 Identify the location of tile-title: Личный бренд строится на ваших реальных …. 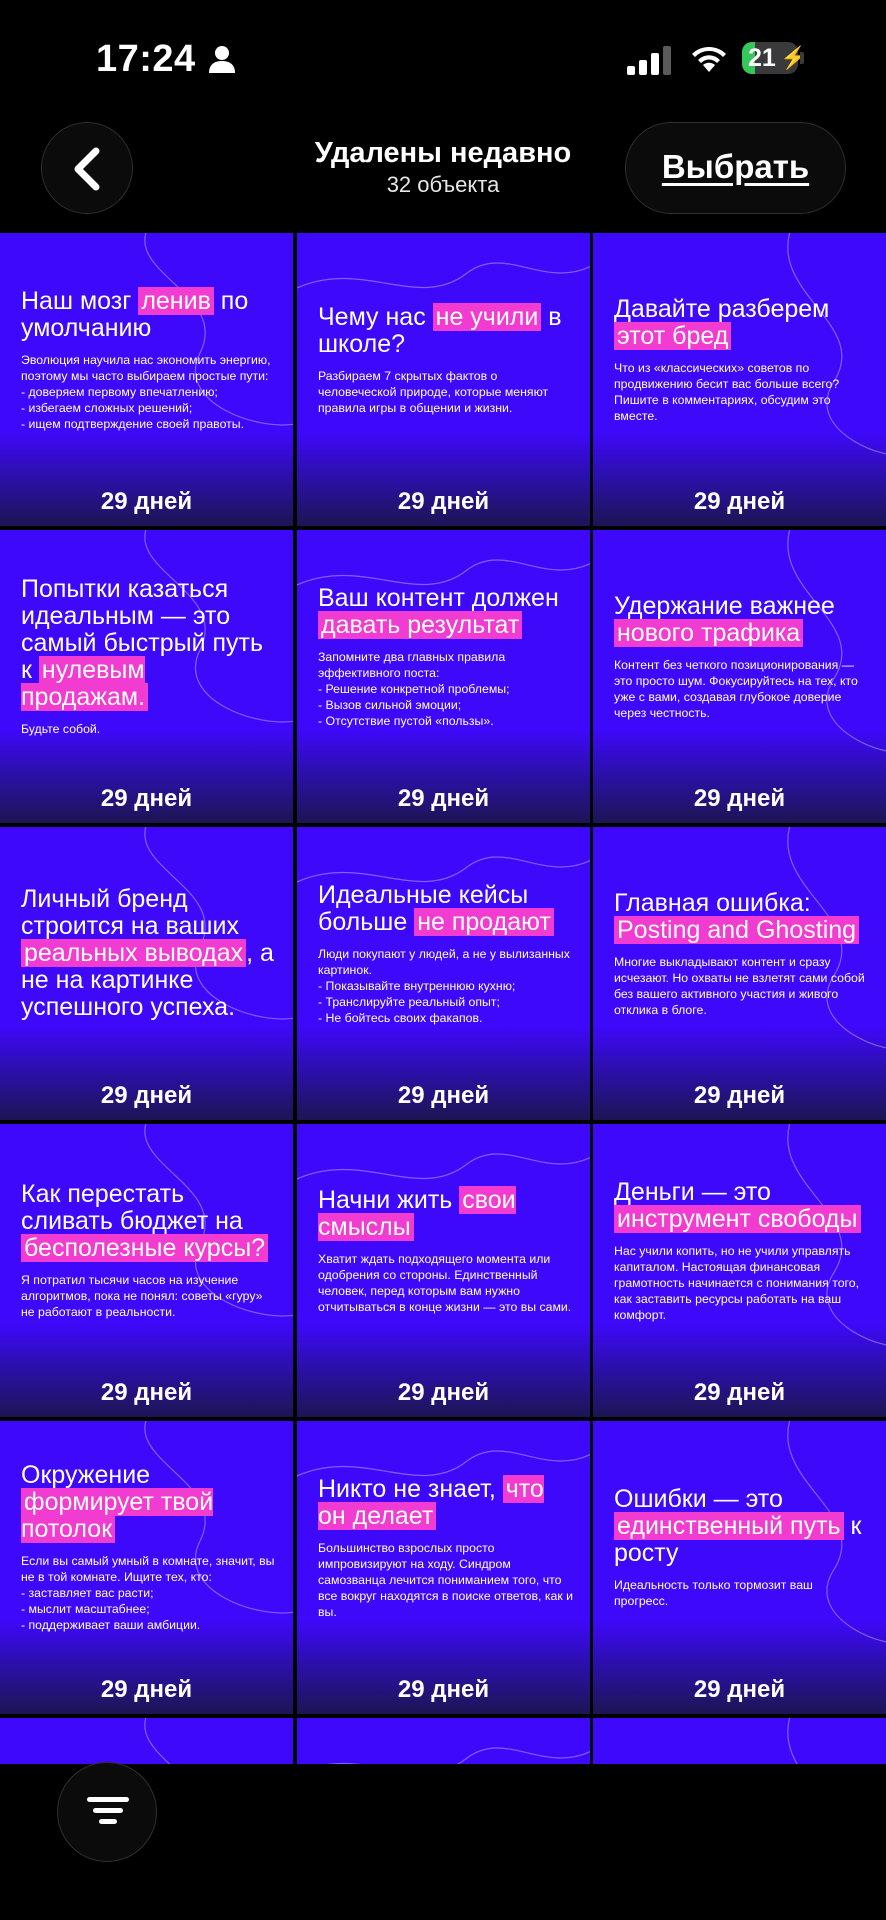
(149, 953).